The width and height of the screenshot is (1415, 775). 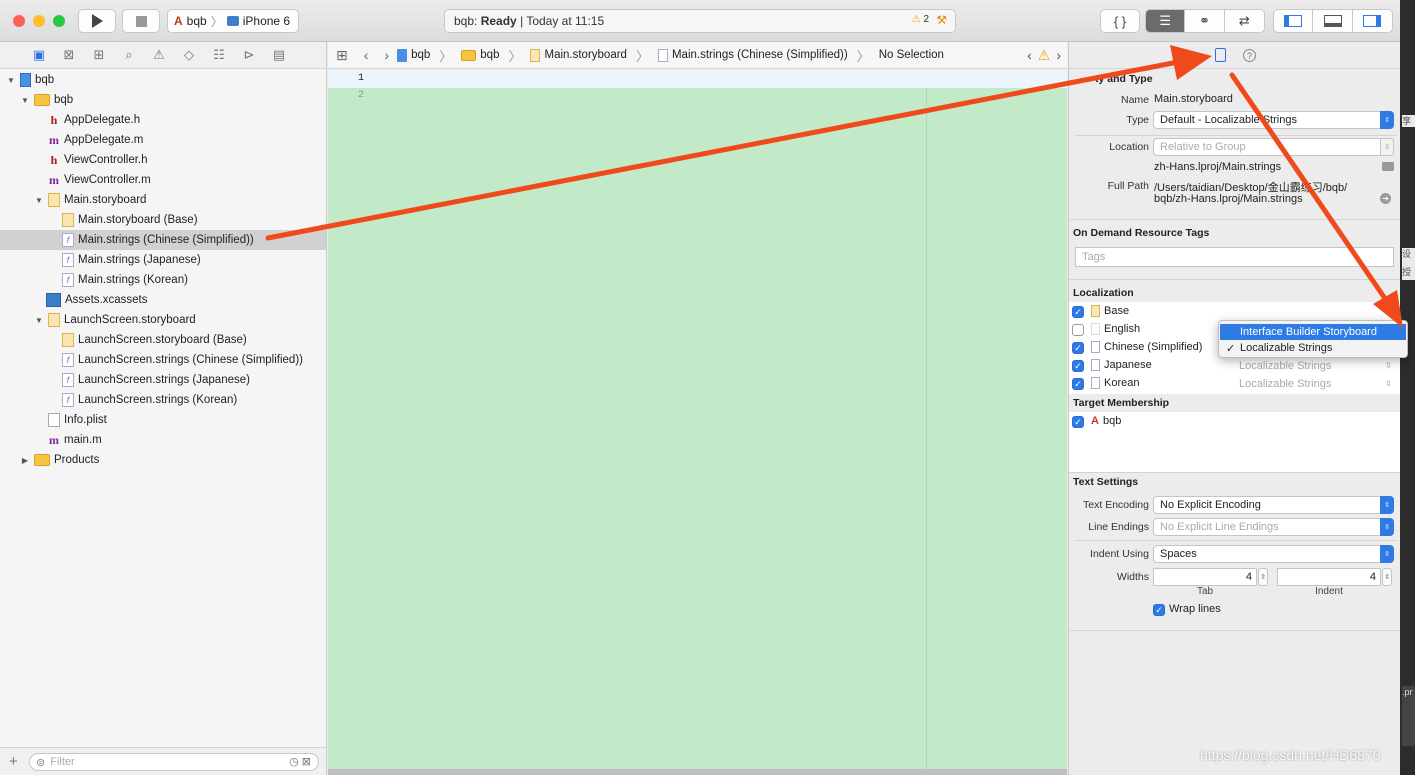 What do you see at coordinates (1333, 21) in the screenshot?
I see `toggle-debug-button` at bounding box center [1333, 21].